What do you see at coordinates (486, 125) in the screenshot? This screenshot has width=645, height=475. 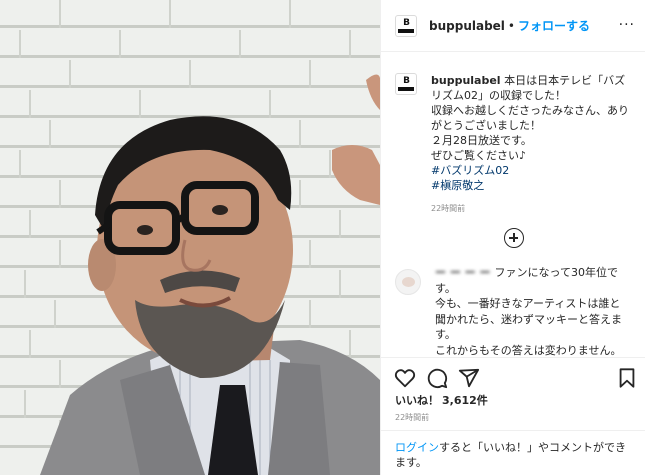 I see `caption-line: がとうございました！` at bounding box center [486, 125].